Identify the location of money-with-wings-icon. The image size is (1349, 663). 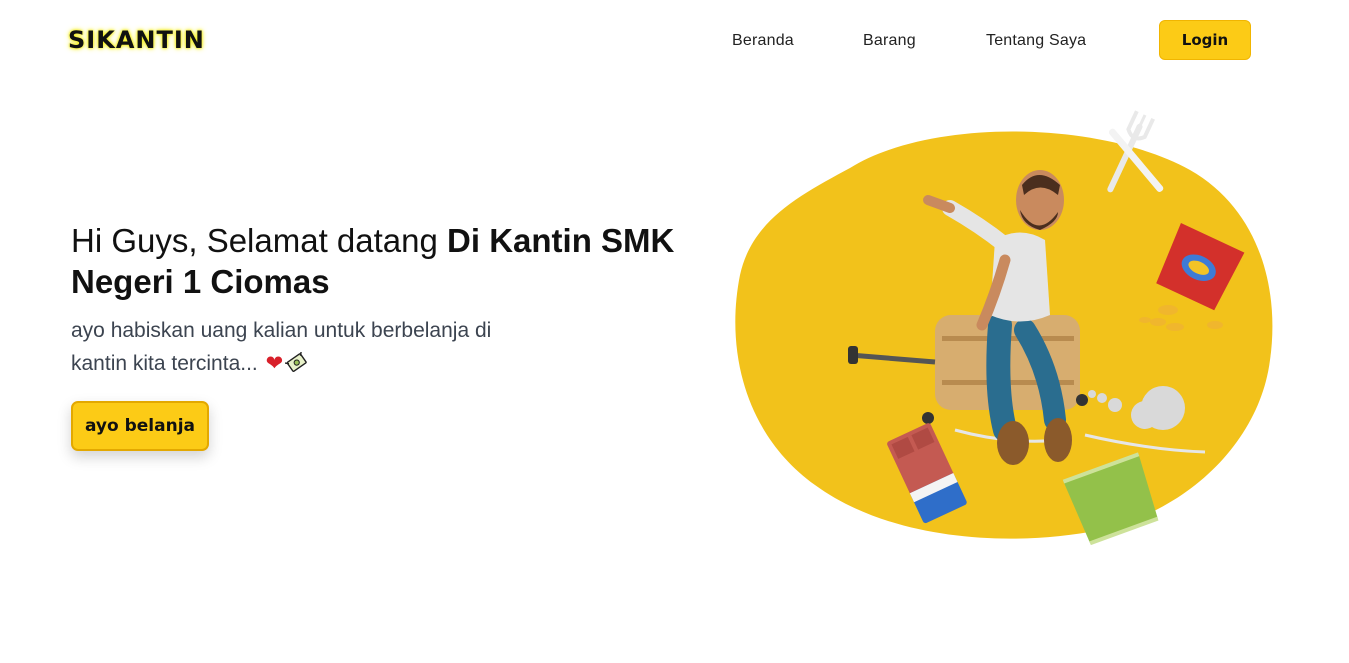
(296, 362).